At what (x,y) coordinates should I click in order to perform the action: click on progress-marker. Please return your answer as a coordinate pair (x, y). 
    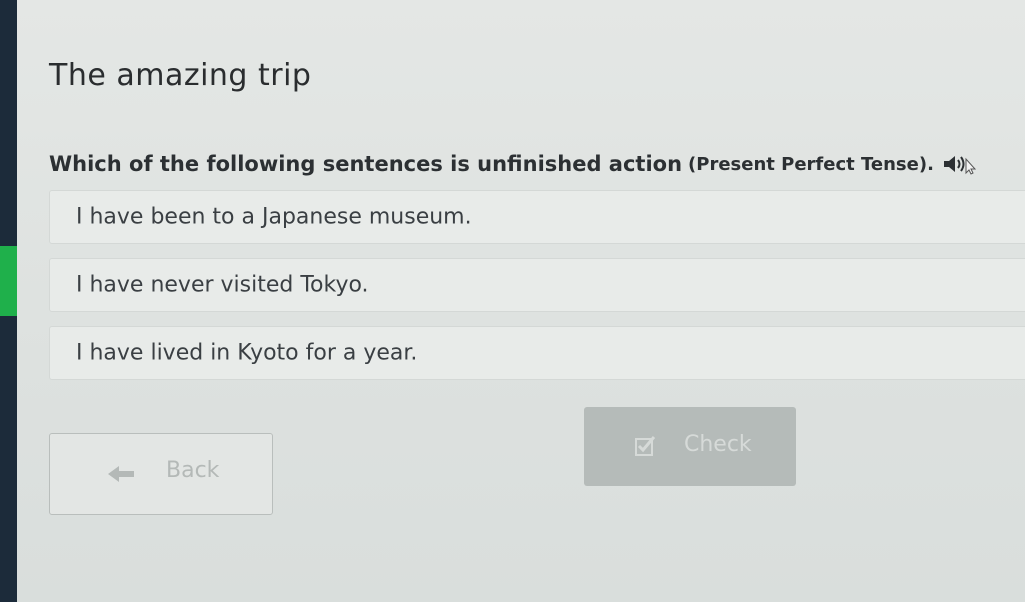
    Looking at the image, I should click on (8, 281).